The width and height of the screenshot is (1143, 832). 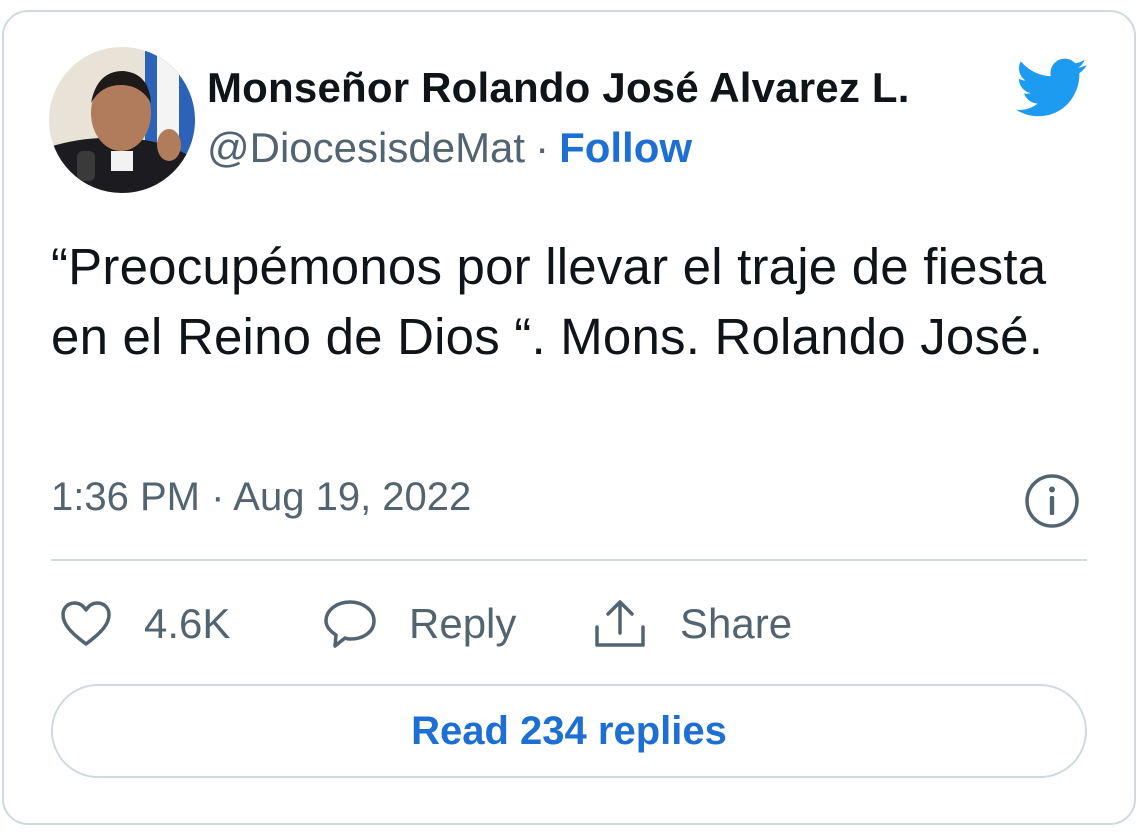 I want to click on share-label: Share, so click(x=736, y=623).